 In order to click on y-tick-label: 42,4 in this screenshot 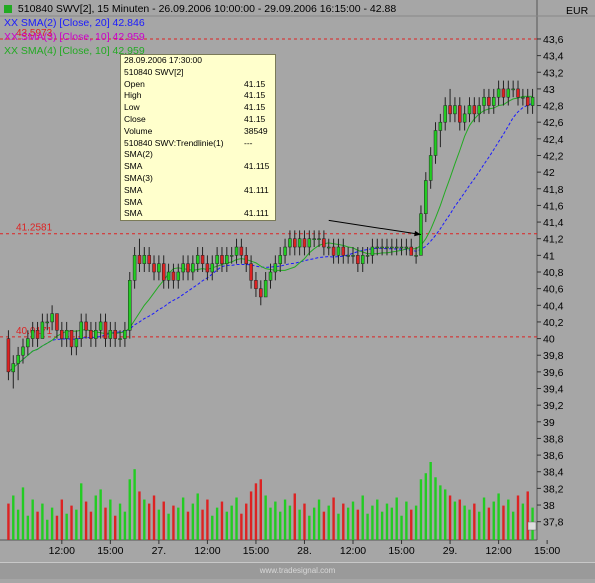, I will do `click(553, 140)`.